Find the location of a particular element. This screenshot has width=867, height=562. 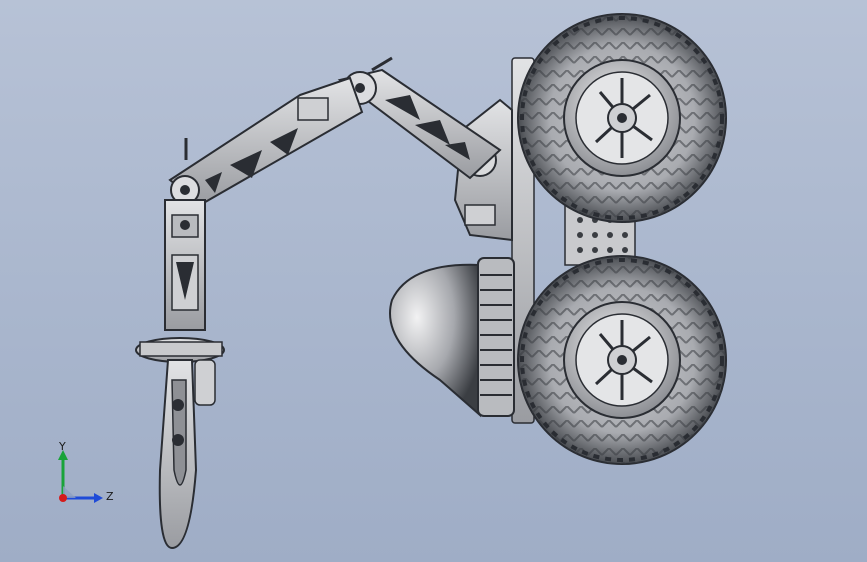

gripper is located at coordinates (180, 443).